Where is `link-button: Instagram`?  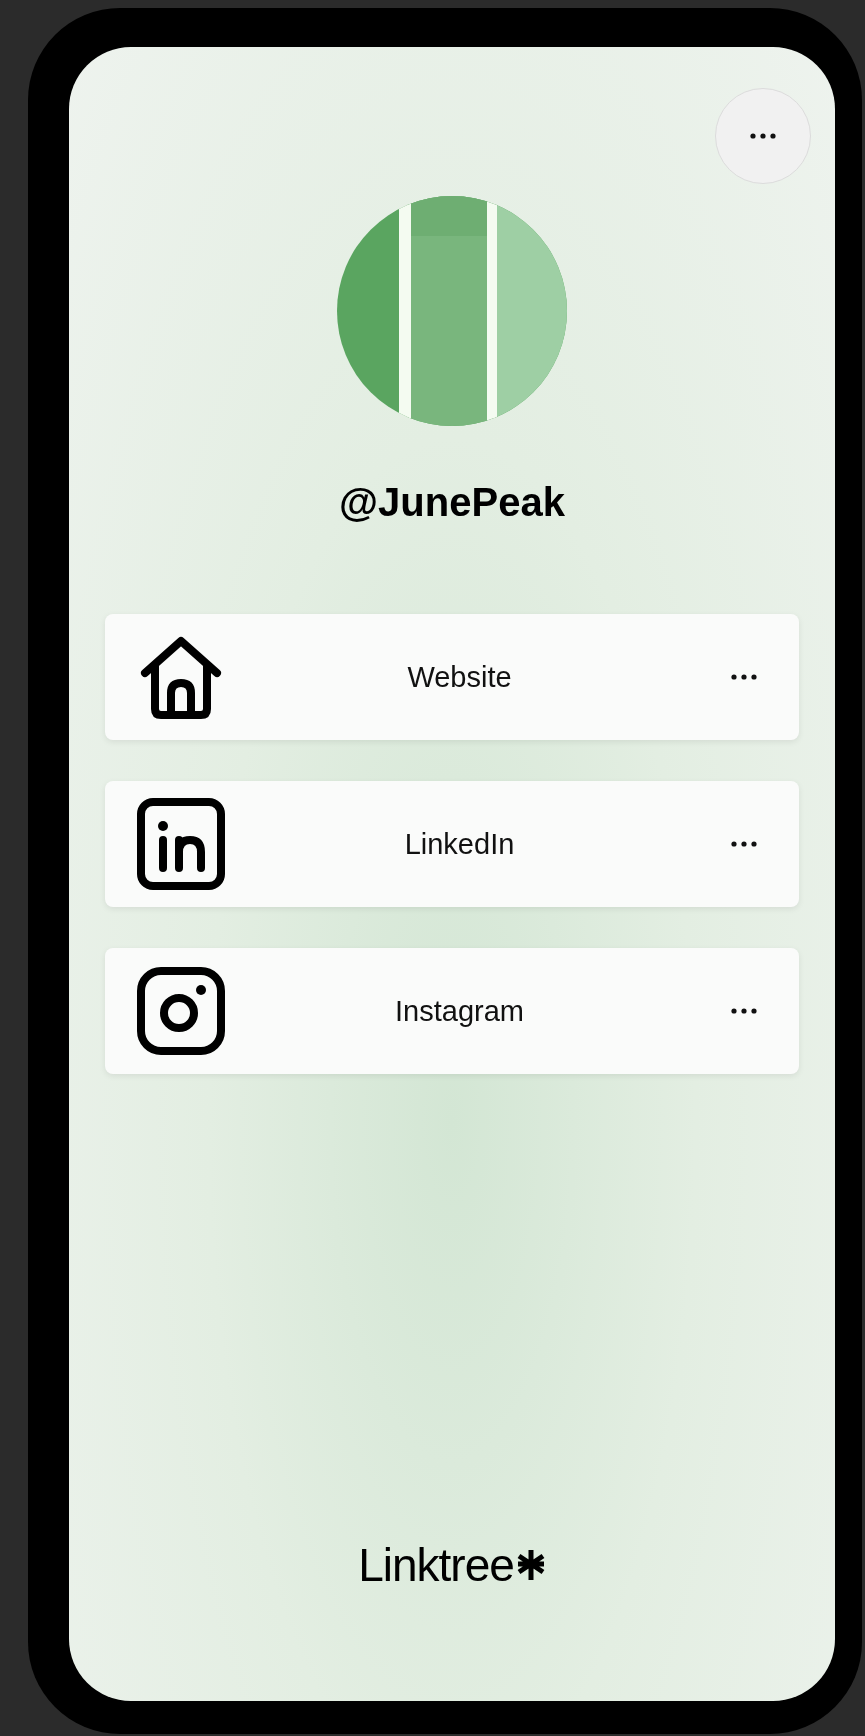
link-button: Instagram is located at coordinates (452, 1011).